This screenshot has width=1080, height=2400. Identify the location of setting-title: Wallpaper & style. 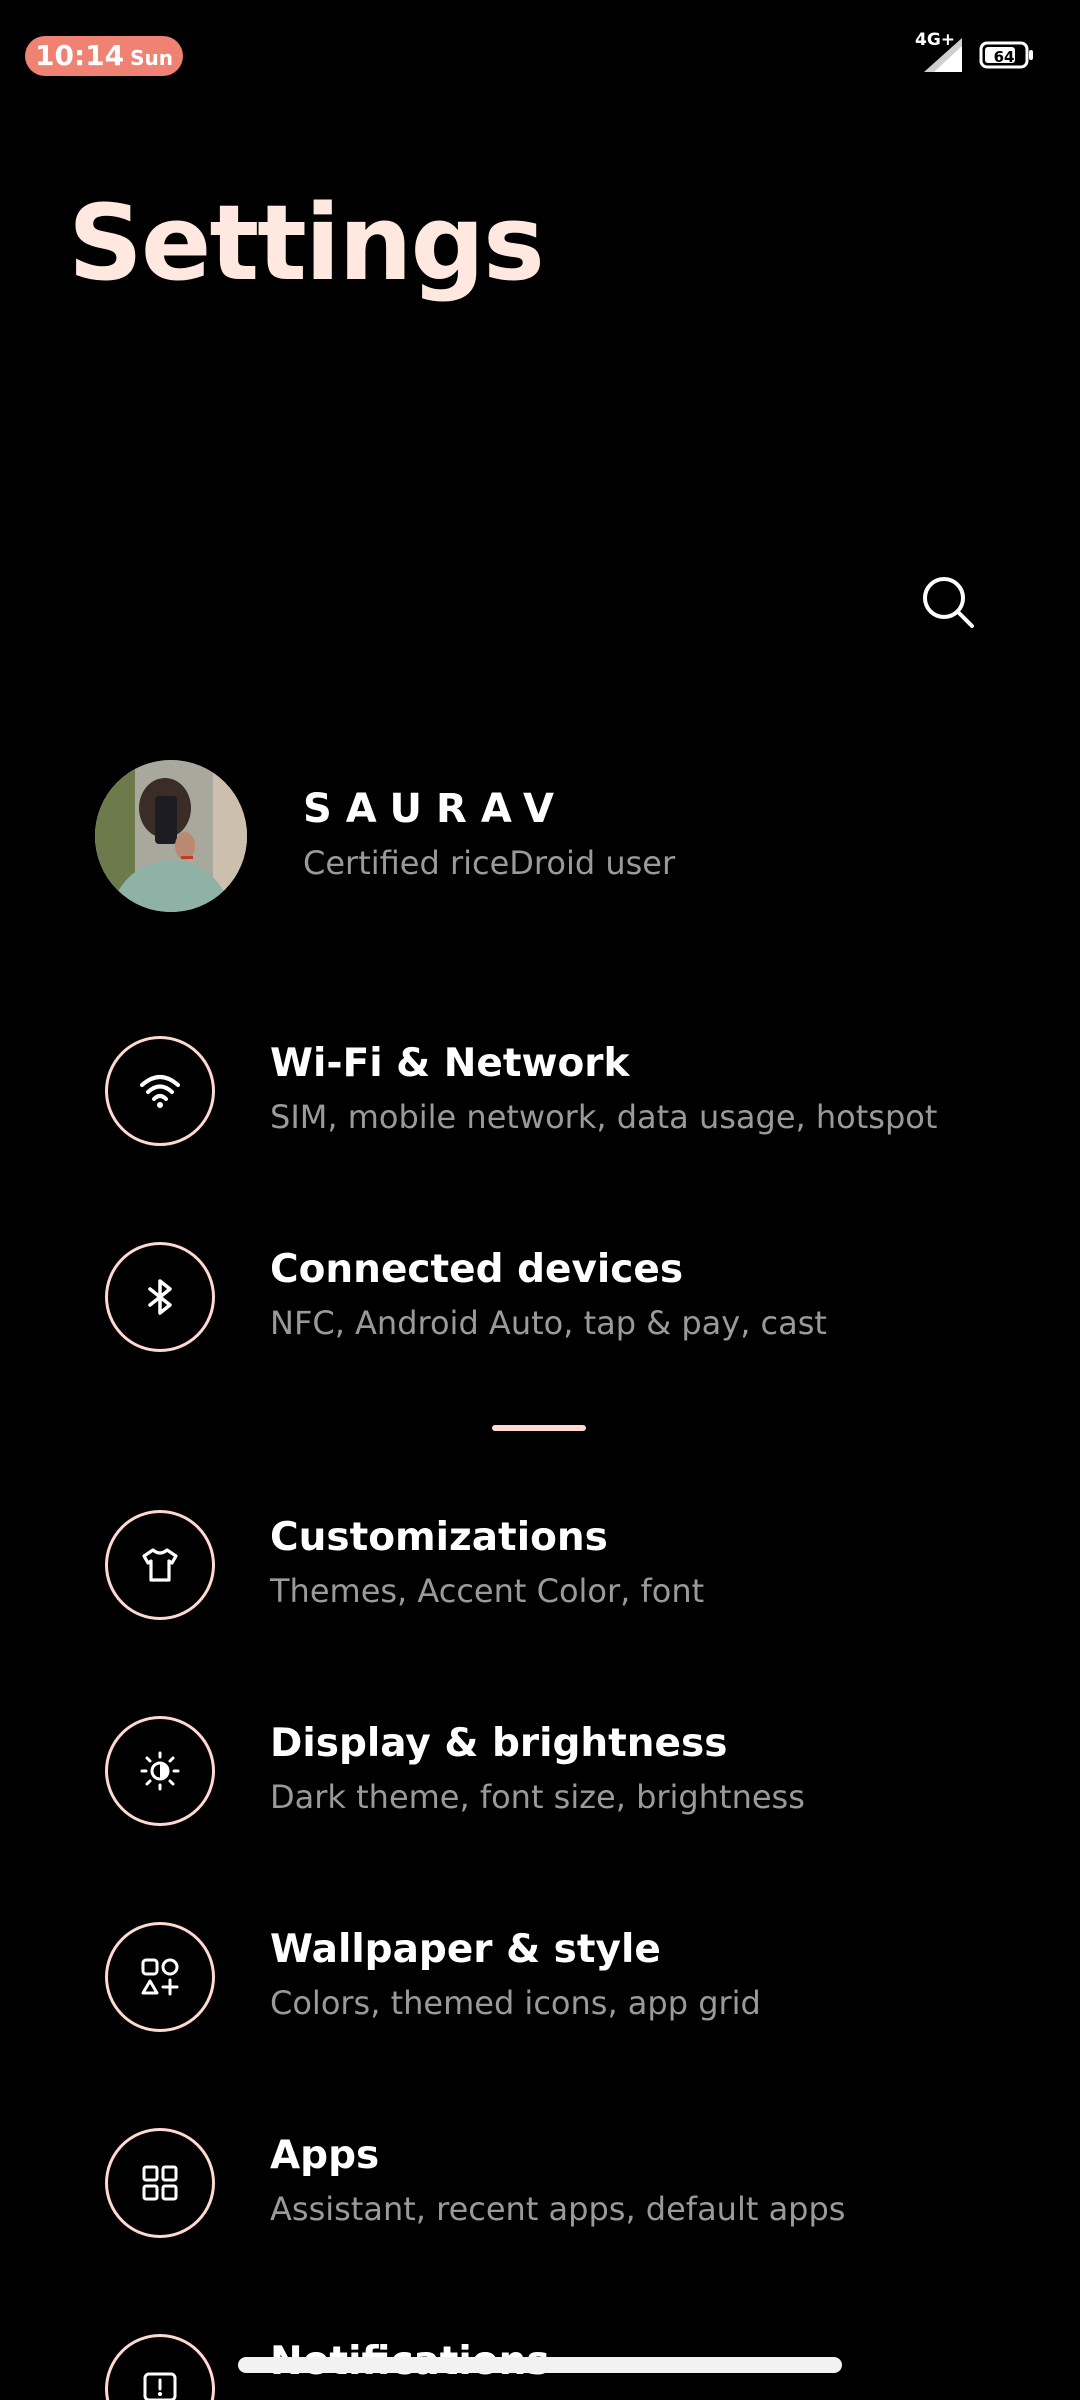
(465, 1949).